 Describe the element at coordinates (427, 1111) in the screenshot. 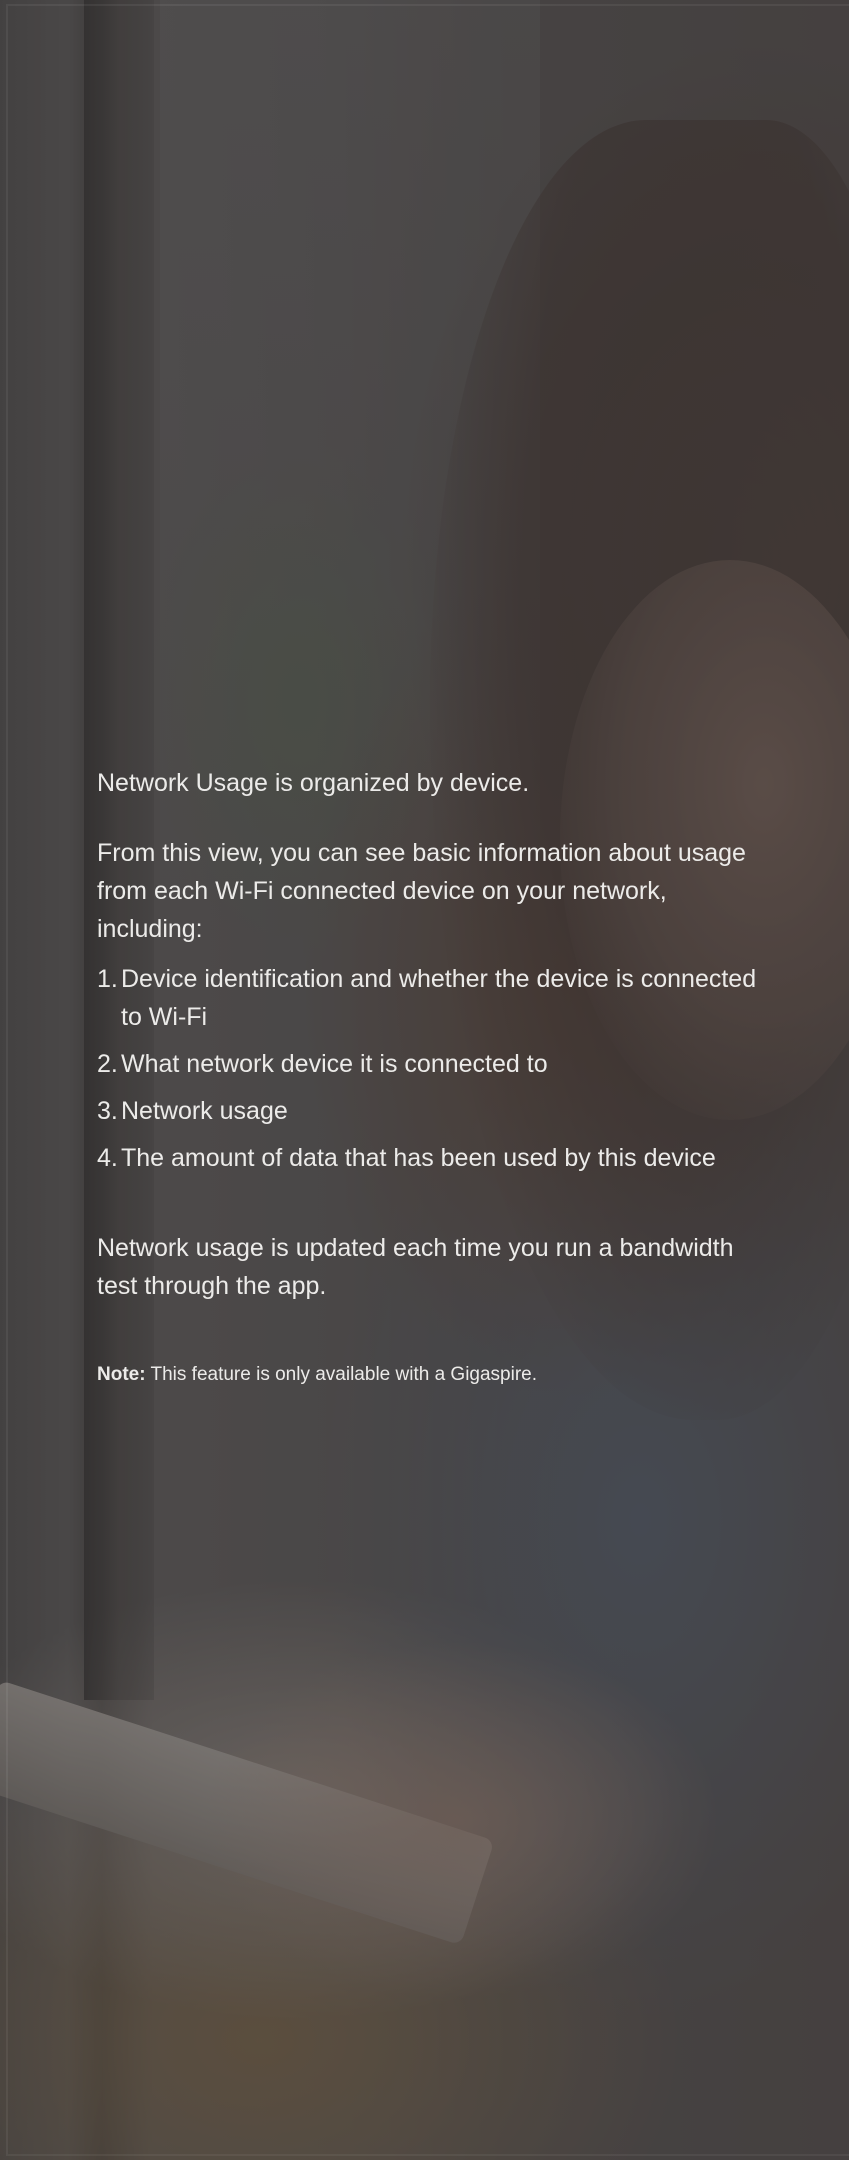

I see `list-item: 3. Network usage` at that location.